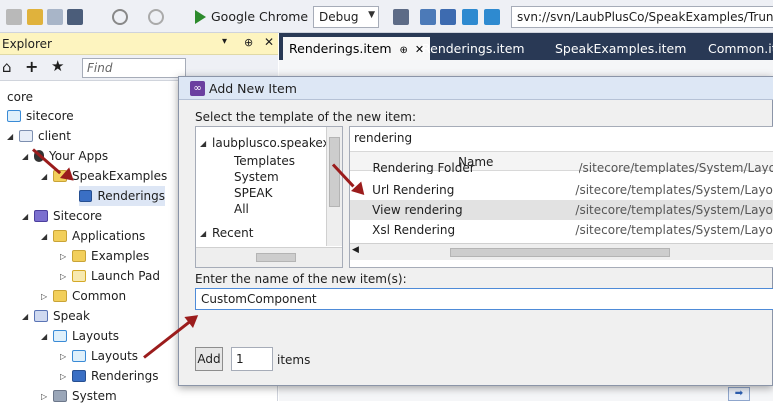 Image resolution: width=773 pixels, height=406 pixels. What do you see at coordinates (60, 396) in the screenshot?
I see `system-icon` at bounding box center [60, 396].